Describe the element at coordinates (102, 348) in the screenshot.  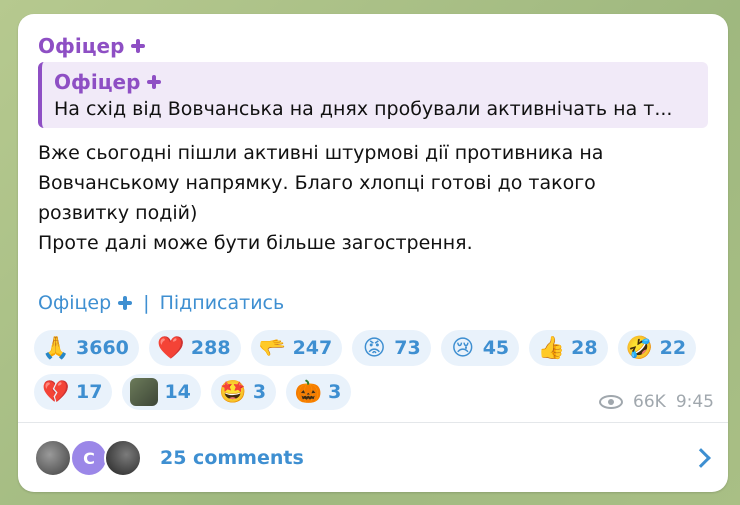
I see `reaction-count: 3660` at that location.